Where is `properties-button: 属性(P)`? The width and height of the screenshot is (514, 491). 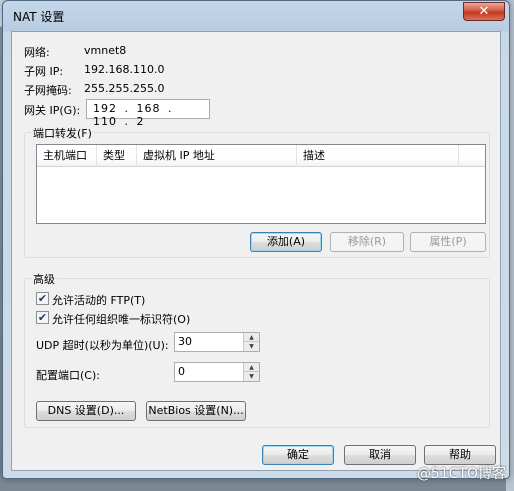 properties-button: 属性(P) is located at coordinates (448, 242).